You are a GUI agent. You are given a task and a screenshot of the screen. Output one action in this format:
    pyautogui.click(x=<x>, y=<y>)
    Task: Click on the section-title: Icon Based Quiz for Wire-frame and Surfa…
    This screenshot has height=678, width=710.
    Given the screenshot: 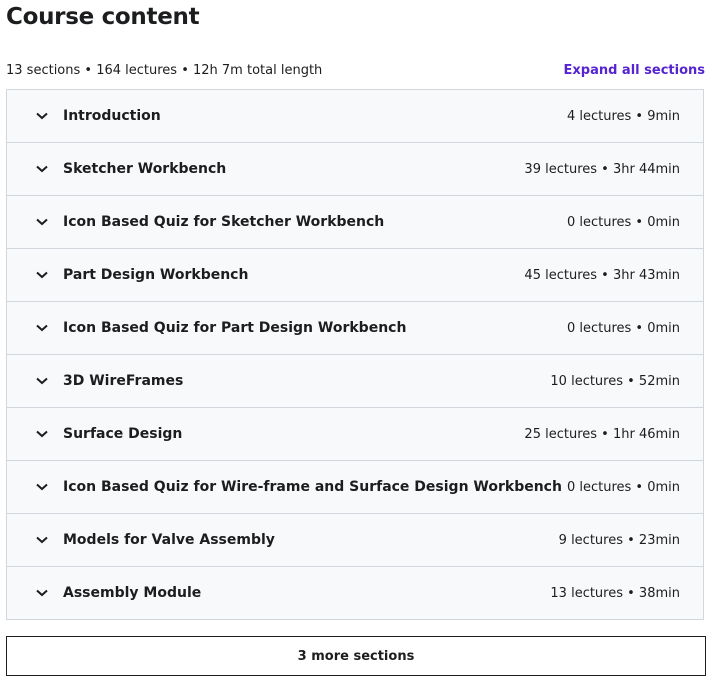 What is the action you would take?
    pyautogui.click(x=312, y=487)
    